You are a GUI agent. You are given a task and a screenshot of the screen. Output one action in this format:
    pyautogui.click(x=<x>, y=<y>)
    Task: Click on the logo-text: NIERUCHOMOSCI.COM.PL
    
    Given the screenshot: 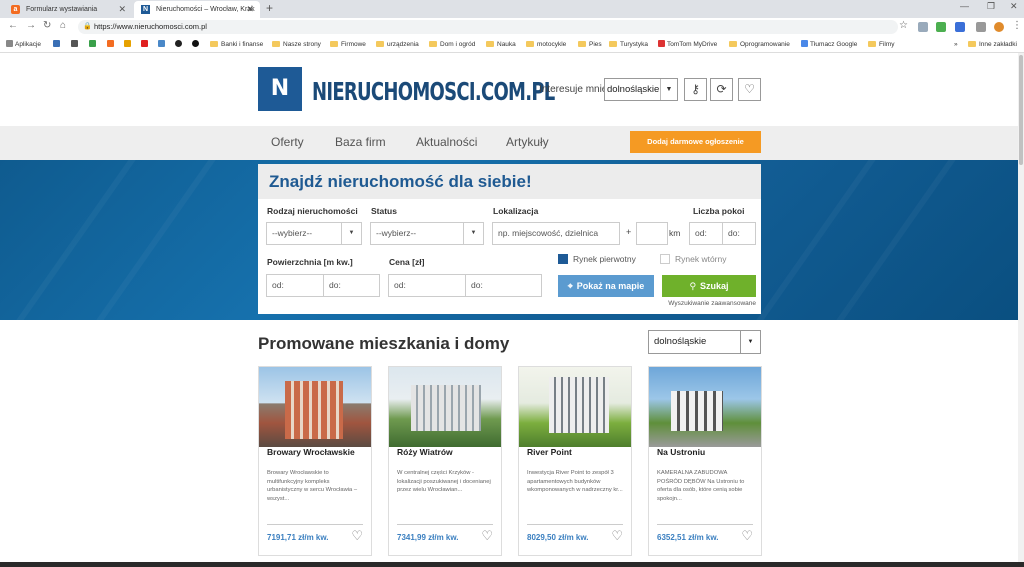 What is the action you would take?
    pyautogui.click(x=433, y=91)
    